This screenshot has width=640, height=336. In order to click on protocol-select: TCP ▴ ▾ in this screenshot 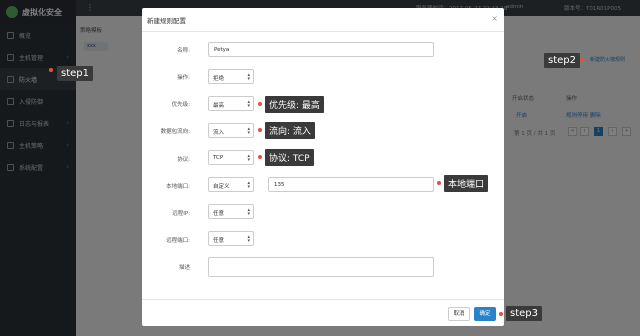, I will do `click(231, 157)`.